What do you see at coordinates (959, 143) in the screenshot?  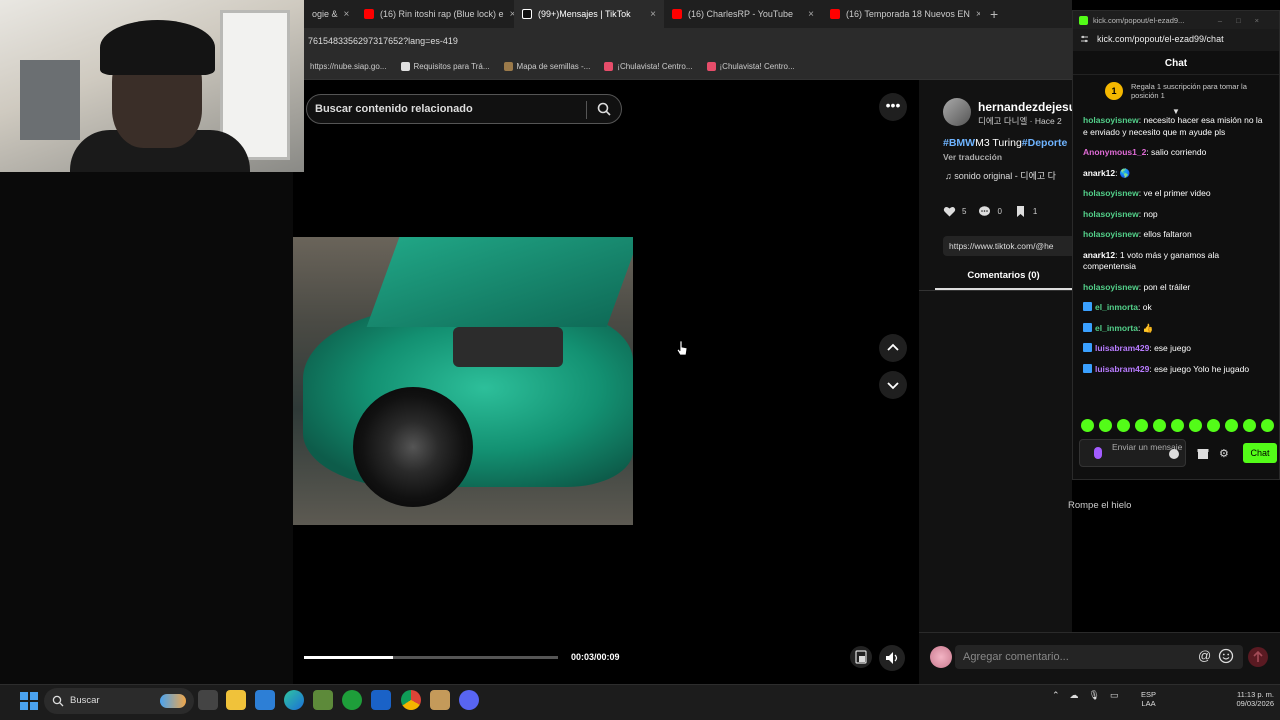 I see `hashtag-link: #BMW` at bounding box center [959, 143].